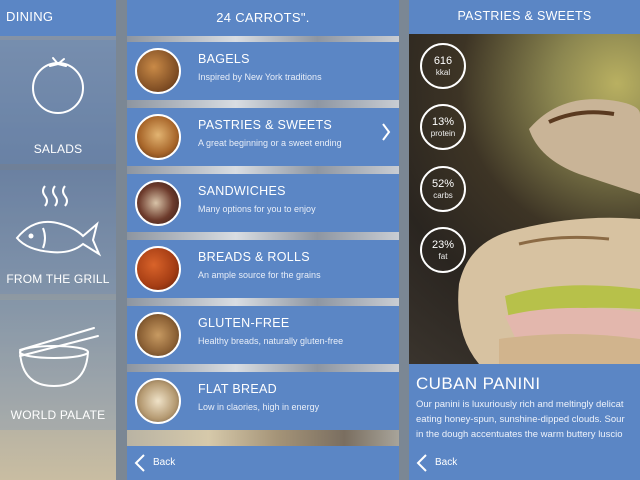 Image resolution: width=640 pixels, height=480 pixels. I want to click on category-from-the-grill: FROM THE GRILL, so click(58, 232).